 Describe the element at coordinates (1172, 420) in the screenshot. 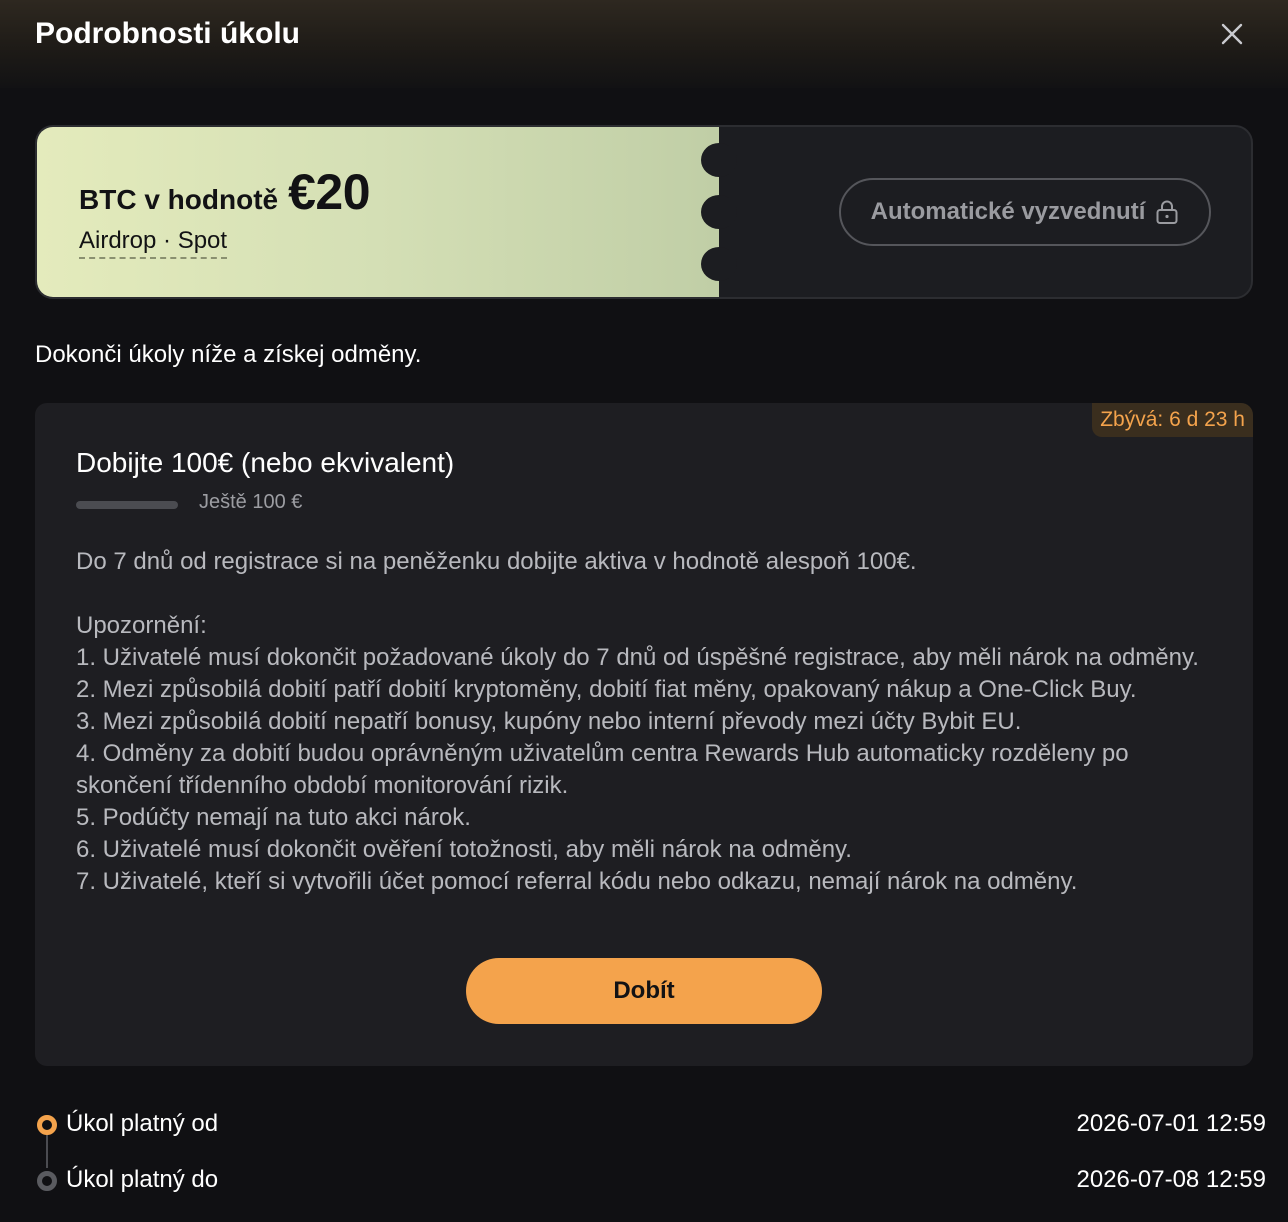

I see `countdown-badge: Zbývá: 6 d 23 h` at that location.